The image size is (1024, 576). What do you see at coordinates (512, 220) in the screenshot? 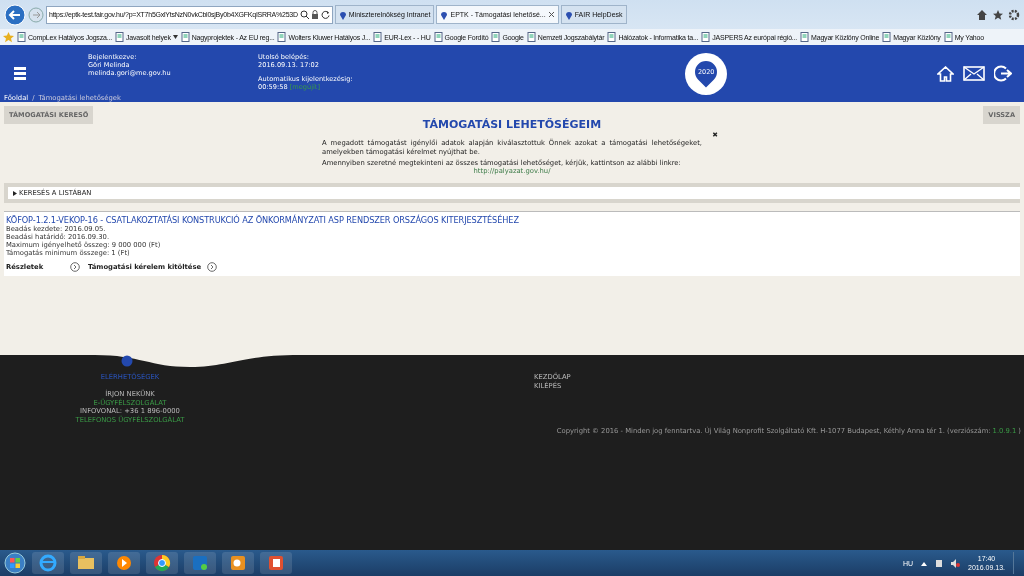
I see `call-title: KÖFOP-1.2.1-VEKOP-16 - CSATLAKOZTATÁSI KONSTRUKCIÓ AZ ÖNKORMÁNYZATI ASP RENDSZER ORSZÁGOS KITERJESZTÉSÉHEZ` at bounding box center [512, 220].